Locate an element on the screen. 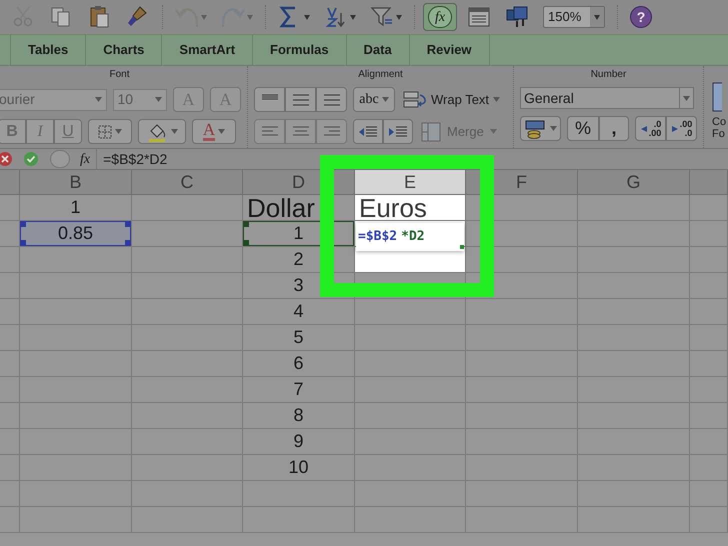 The height and width of the screenshot is (546, 728). spreadsheet-cell: 10 is located at coordinates (299, 468).